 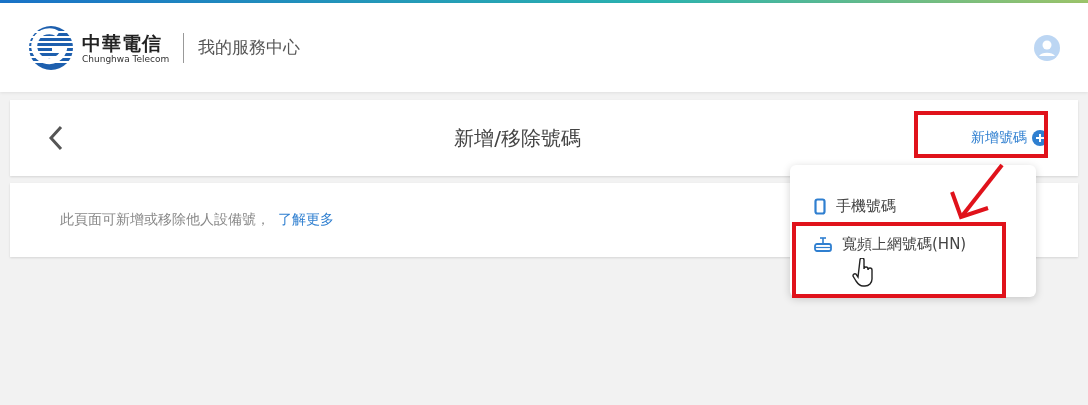 I want to click on info-text: 此頁面可新增或移除他人設備號，, so click(x=165, y=220).